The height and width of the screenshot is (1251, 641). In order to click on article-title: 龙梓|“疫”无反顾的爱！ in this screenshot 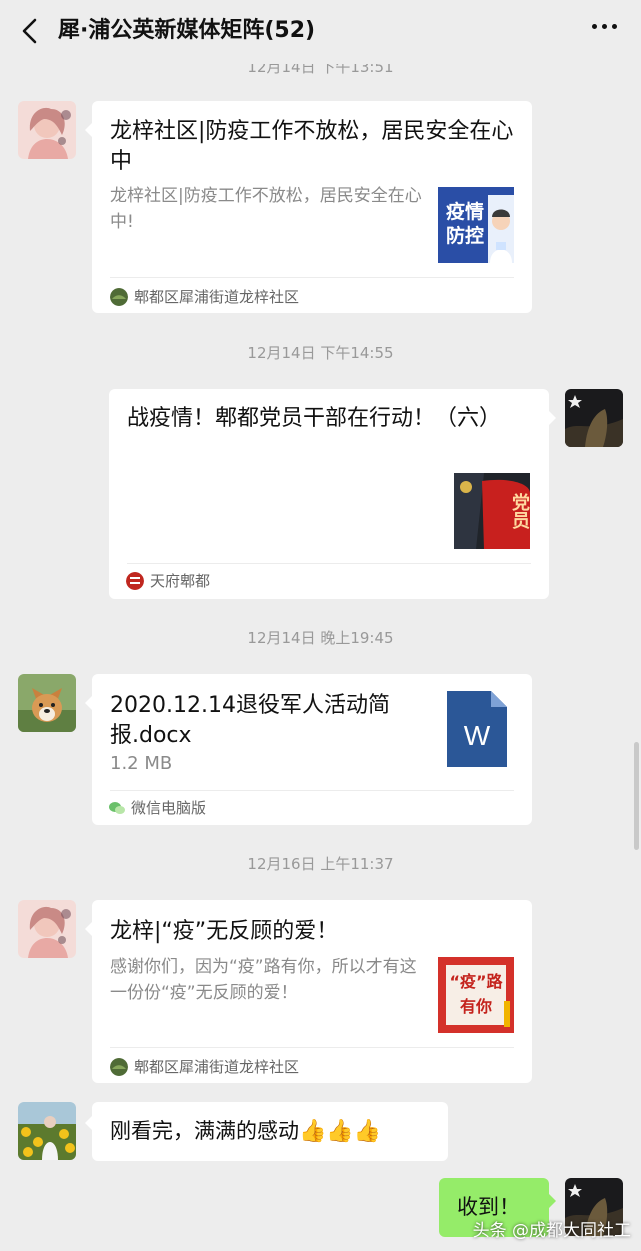, I will do `click(224, 931)`.